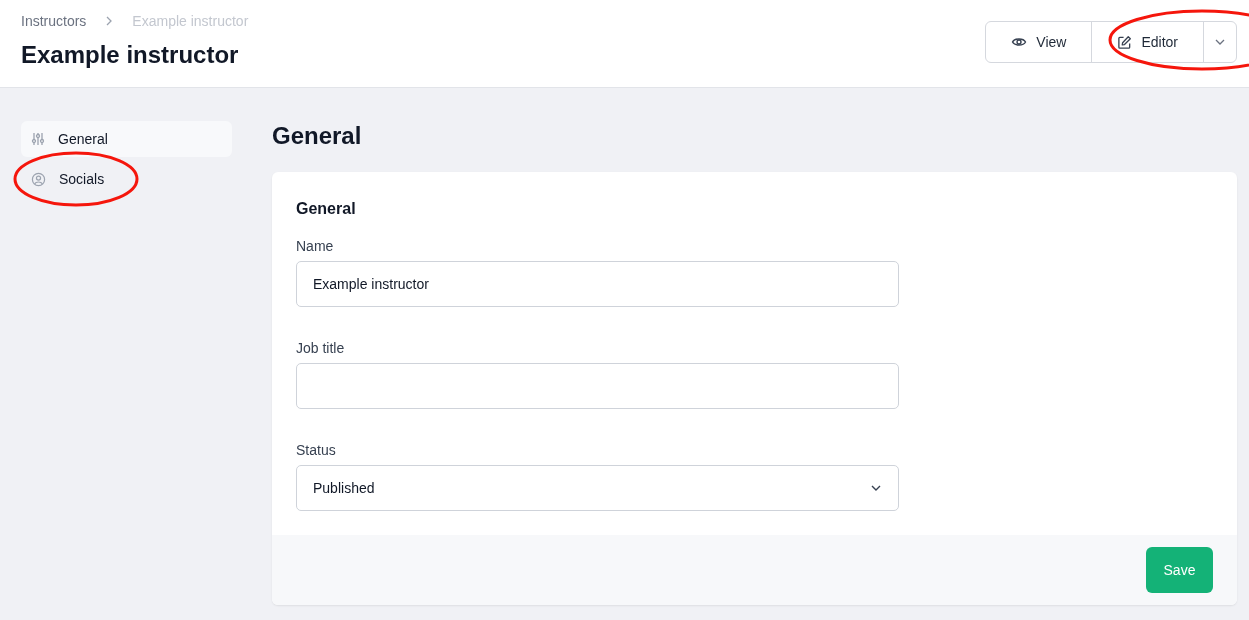 The height and width of the screenshot is (620, 1249). Describe the element at coordinates (597, 488) in the screenshot. I see `select-field: Published` at that location.